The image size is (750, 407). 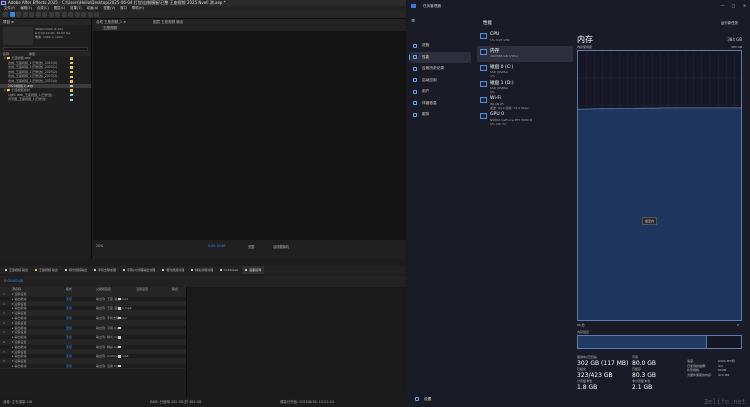 What do you see at coordinates (722, 6) in the screenshot?
I see `minimize-icon: —` at bounding box center [722, 6].